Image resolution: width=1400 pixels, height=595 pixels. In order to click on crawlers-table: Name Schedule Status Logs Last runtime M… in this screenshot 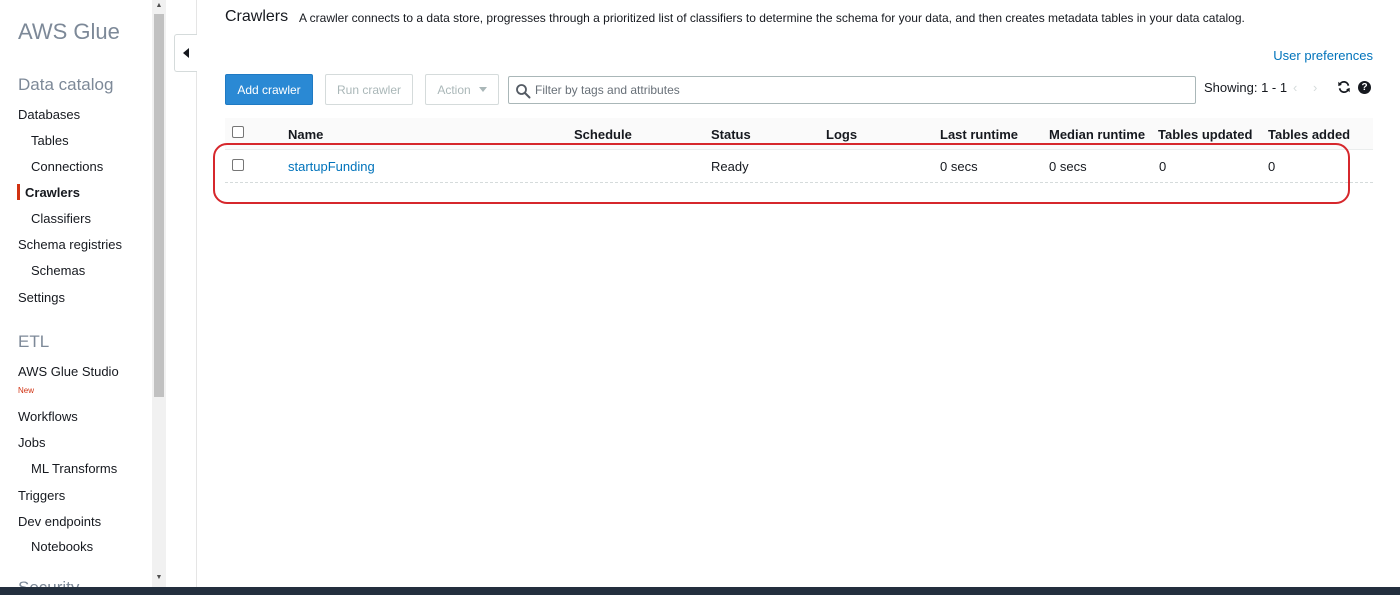, I will do `click(799, 150)`.